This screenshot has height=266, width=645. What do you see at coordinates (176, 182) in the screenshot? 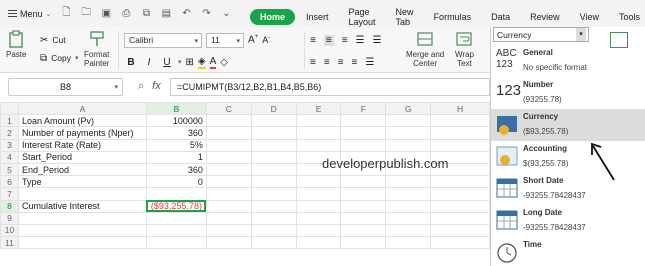
I see `cell-b6: 0` at bounding box center [176, 182].